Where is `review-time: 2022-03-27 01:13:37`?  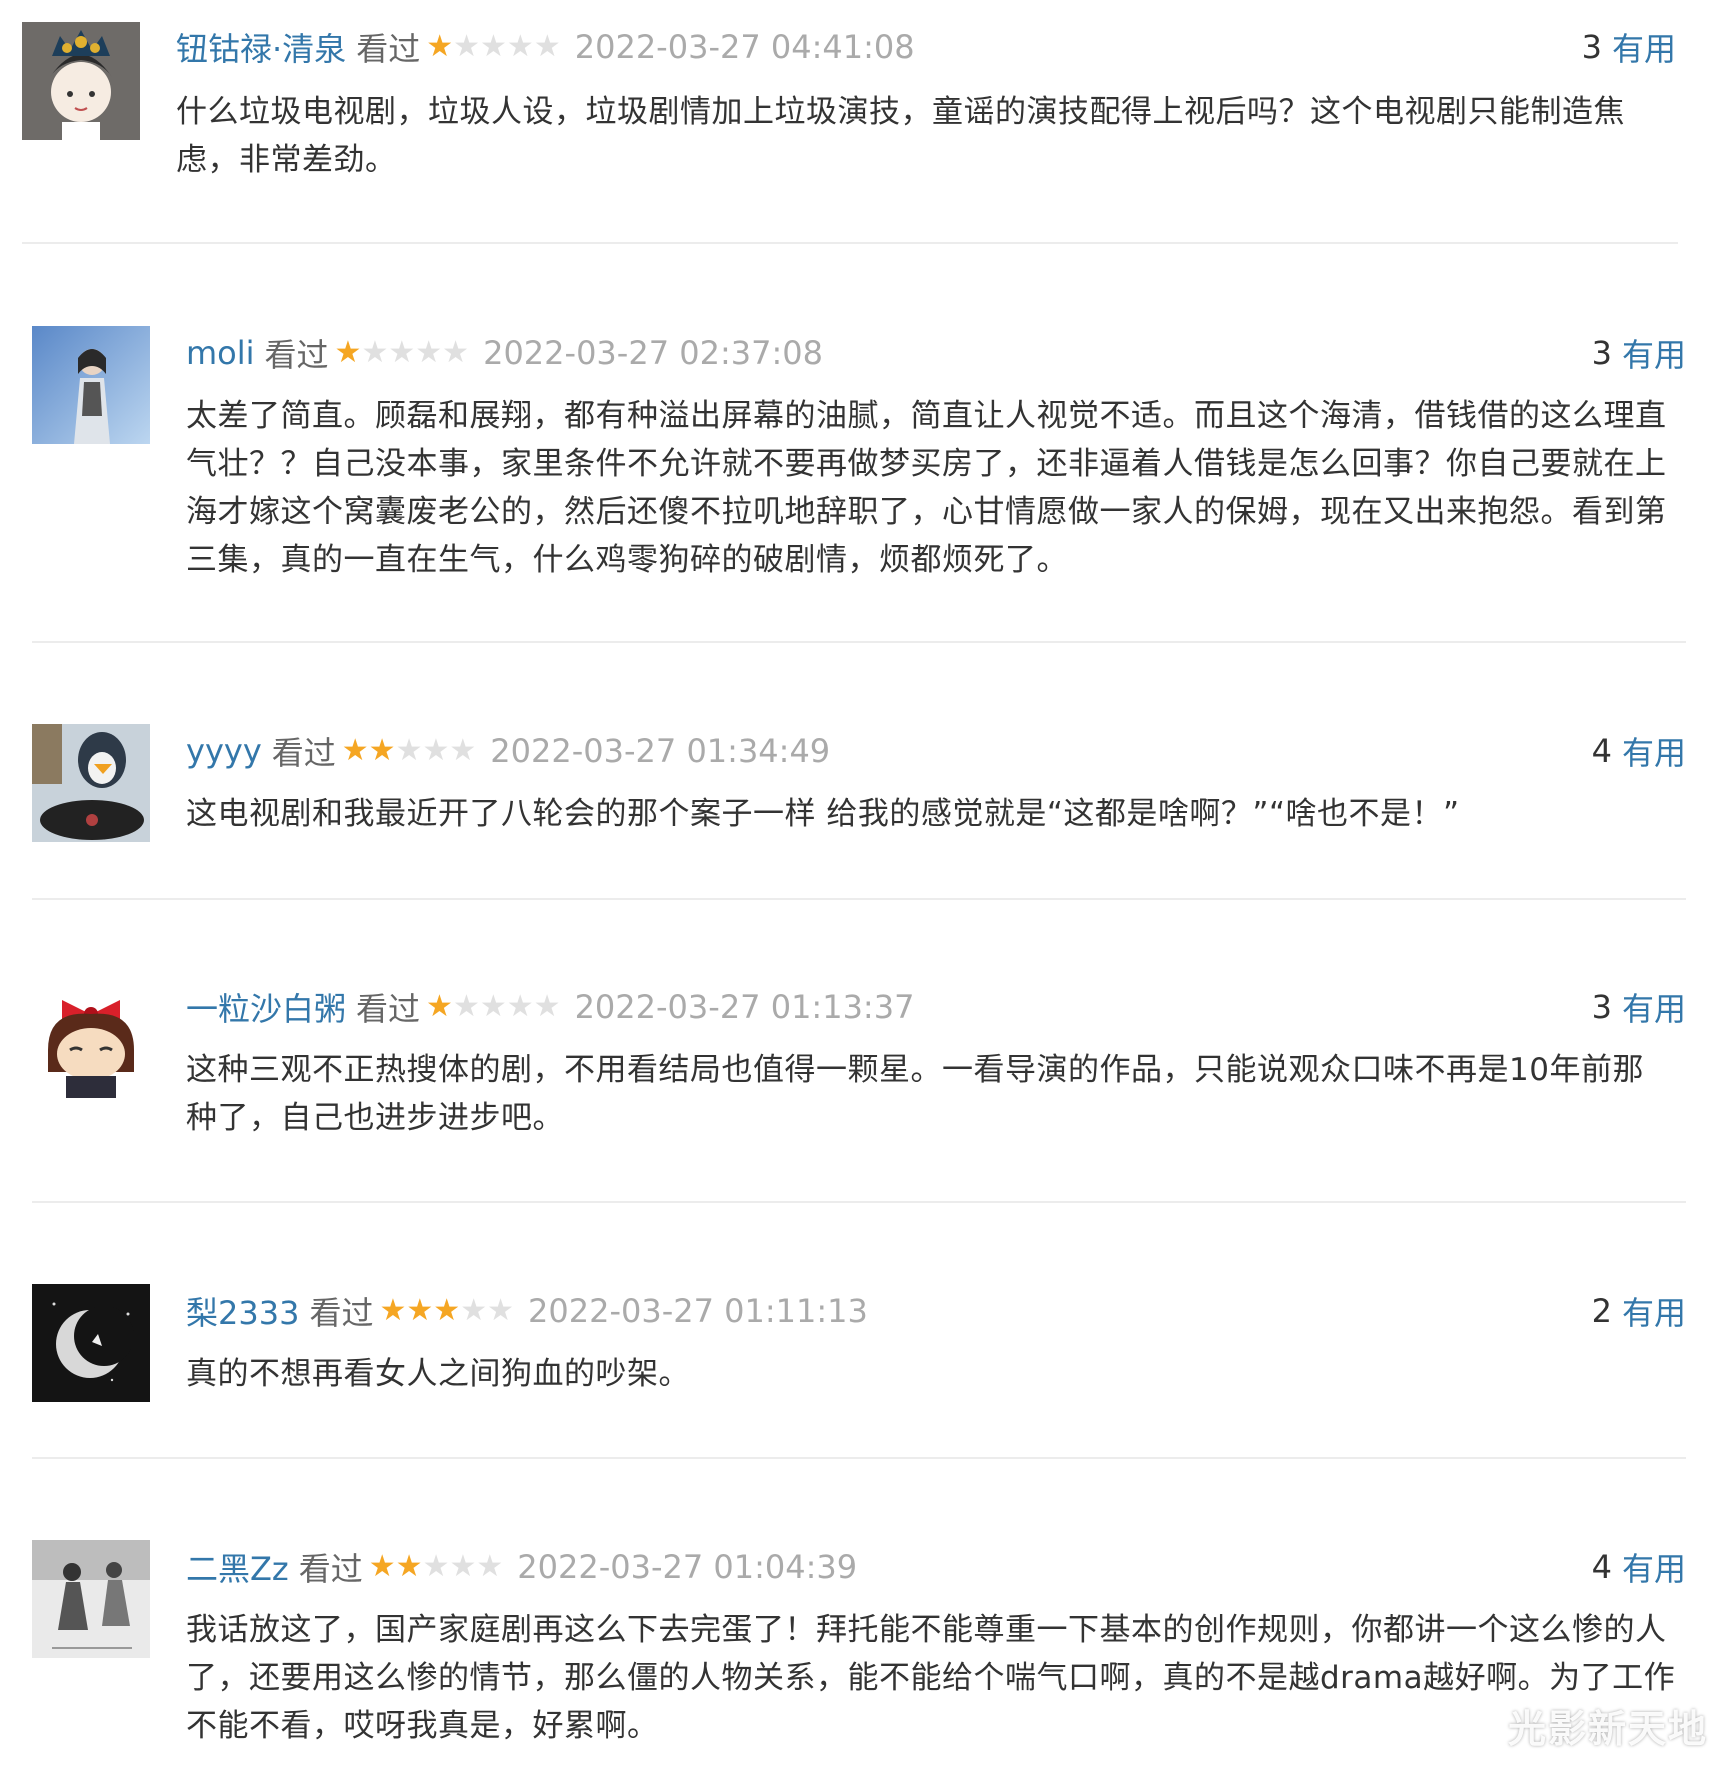 review-time: 2022-03-27 01:13:37 is located at coordinates (744, 1007).